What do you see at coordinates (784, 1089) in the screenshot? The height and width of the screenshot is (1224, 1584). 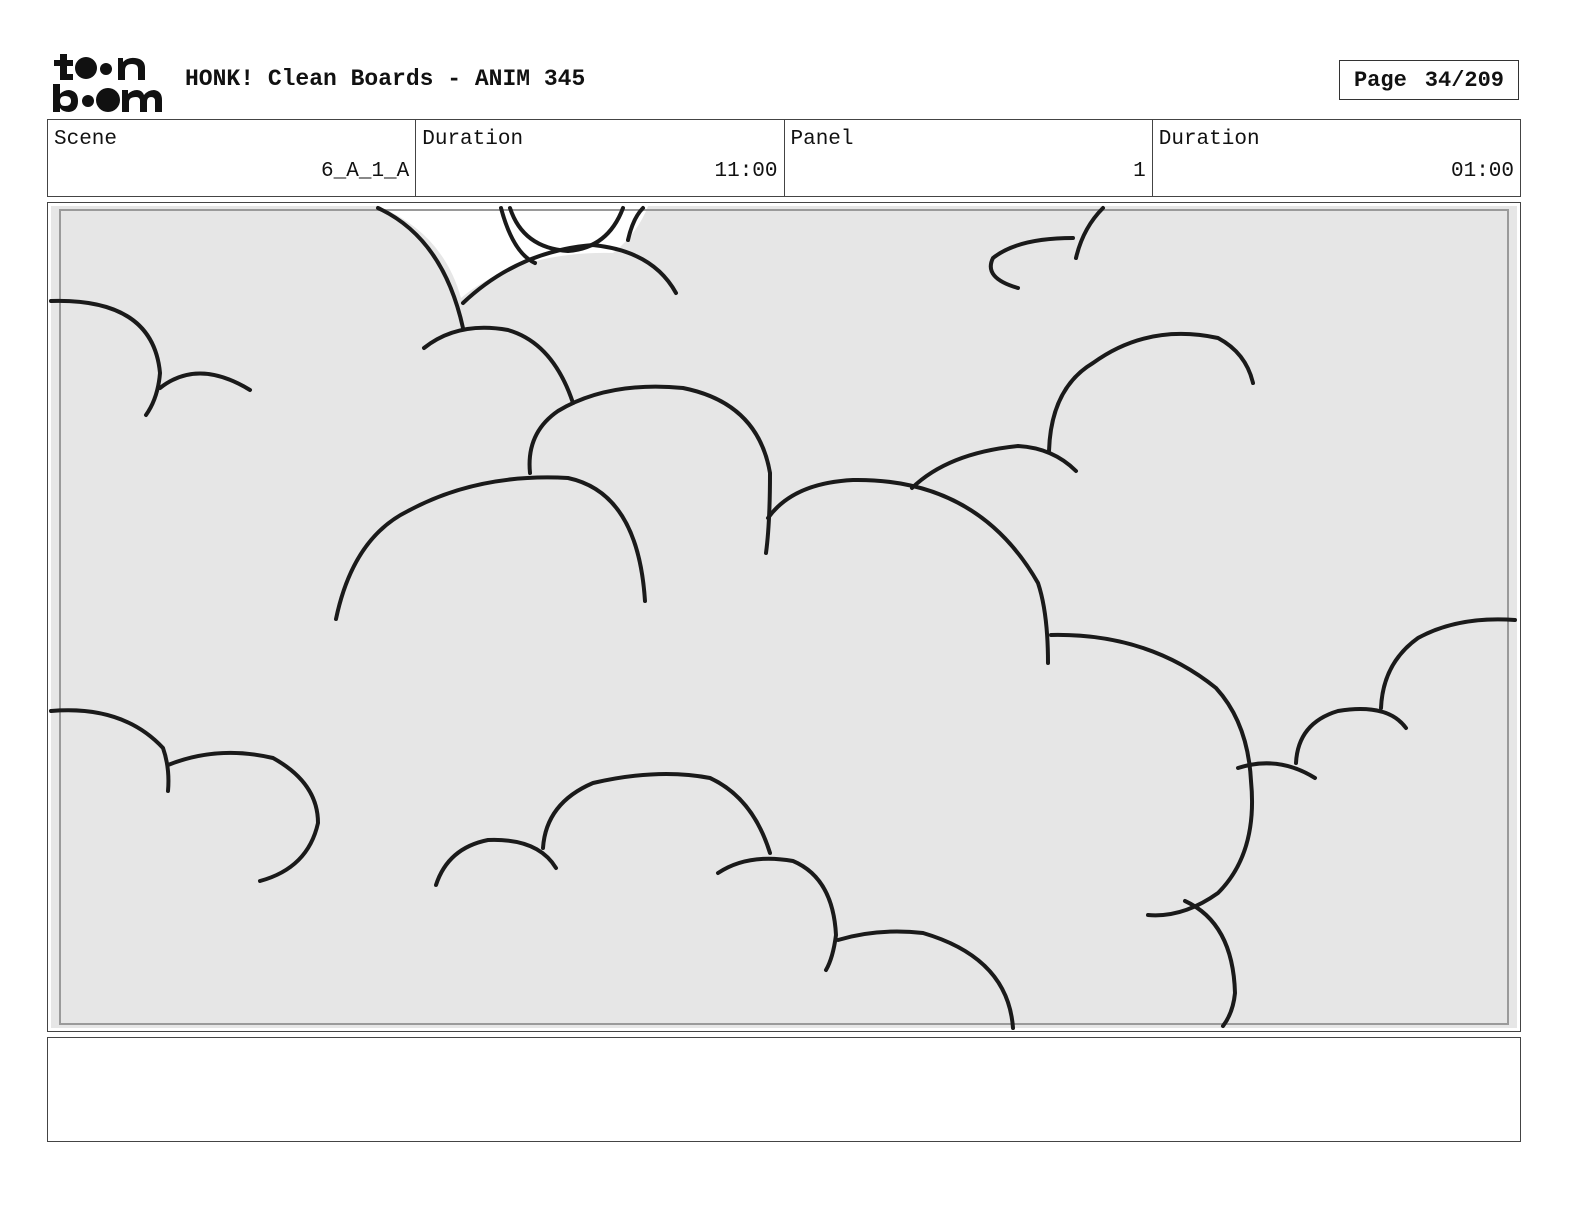 I see `panel-notes-box` at bounding box center [784, 1089].